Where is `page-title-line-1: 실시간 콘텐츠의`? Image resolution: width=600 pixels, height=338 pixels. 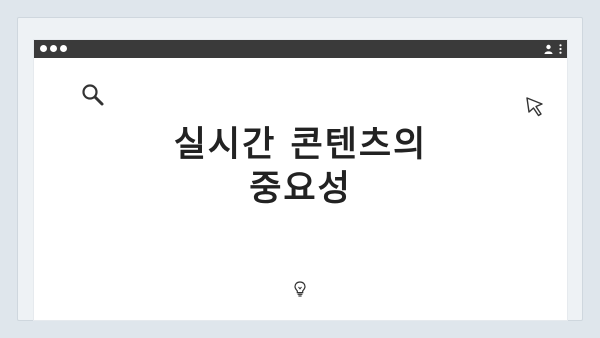 page-title-line-1: 실시간 콘텐츠의 is located at coordinates (300, 145).